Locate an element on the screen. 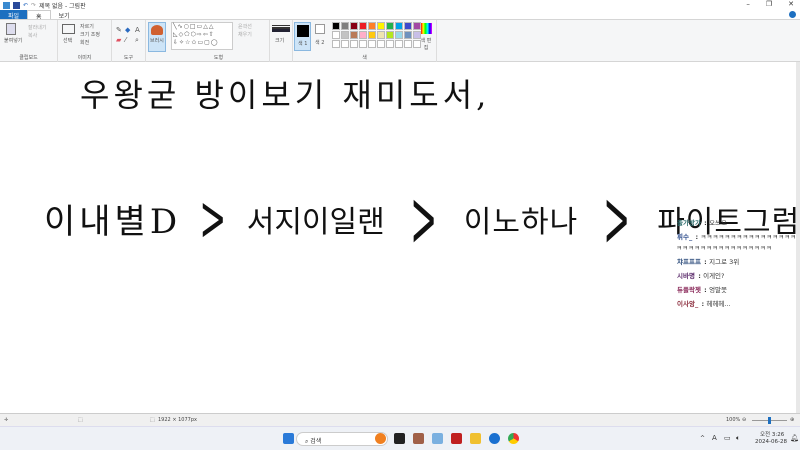  chat-message: 듀플락젯 : 엉말쯧 is located at coordinates (737, 290).